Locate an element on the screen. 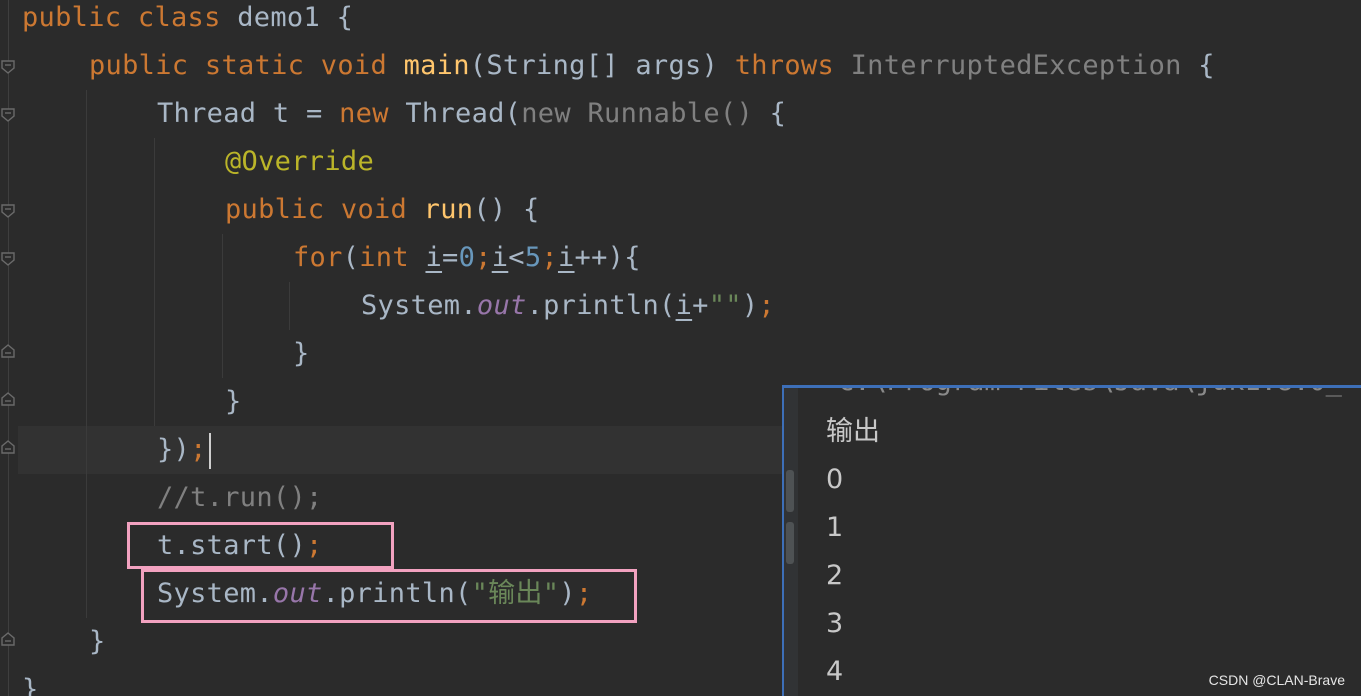  editor-gutter is located at coordinates (9, 348).